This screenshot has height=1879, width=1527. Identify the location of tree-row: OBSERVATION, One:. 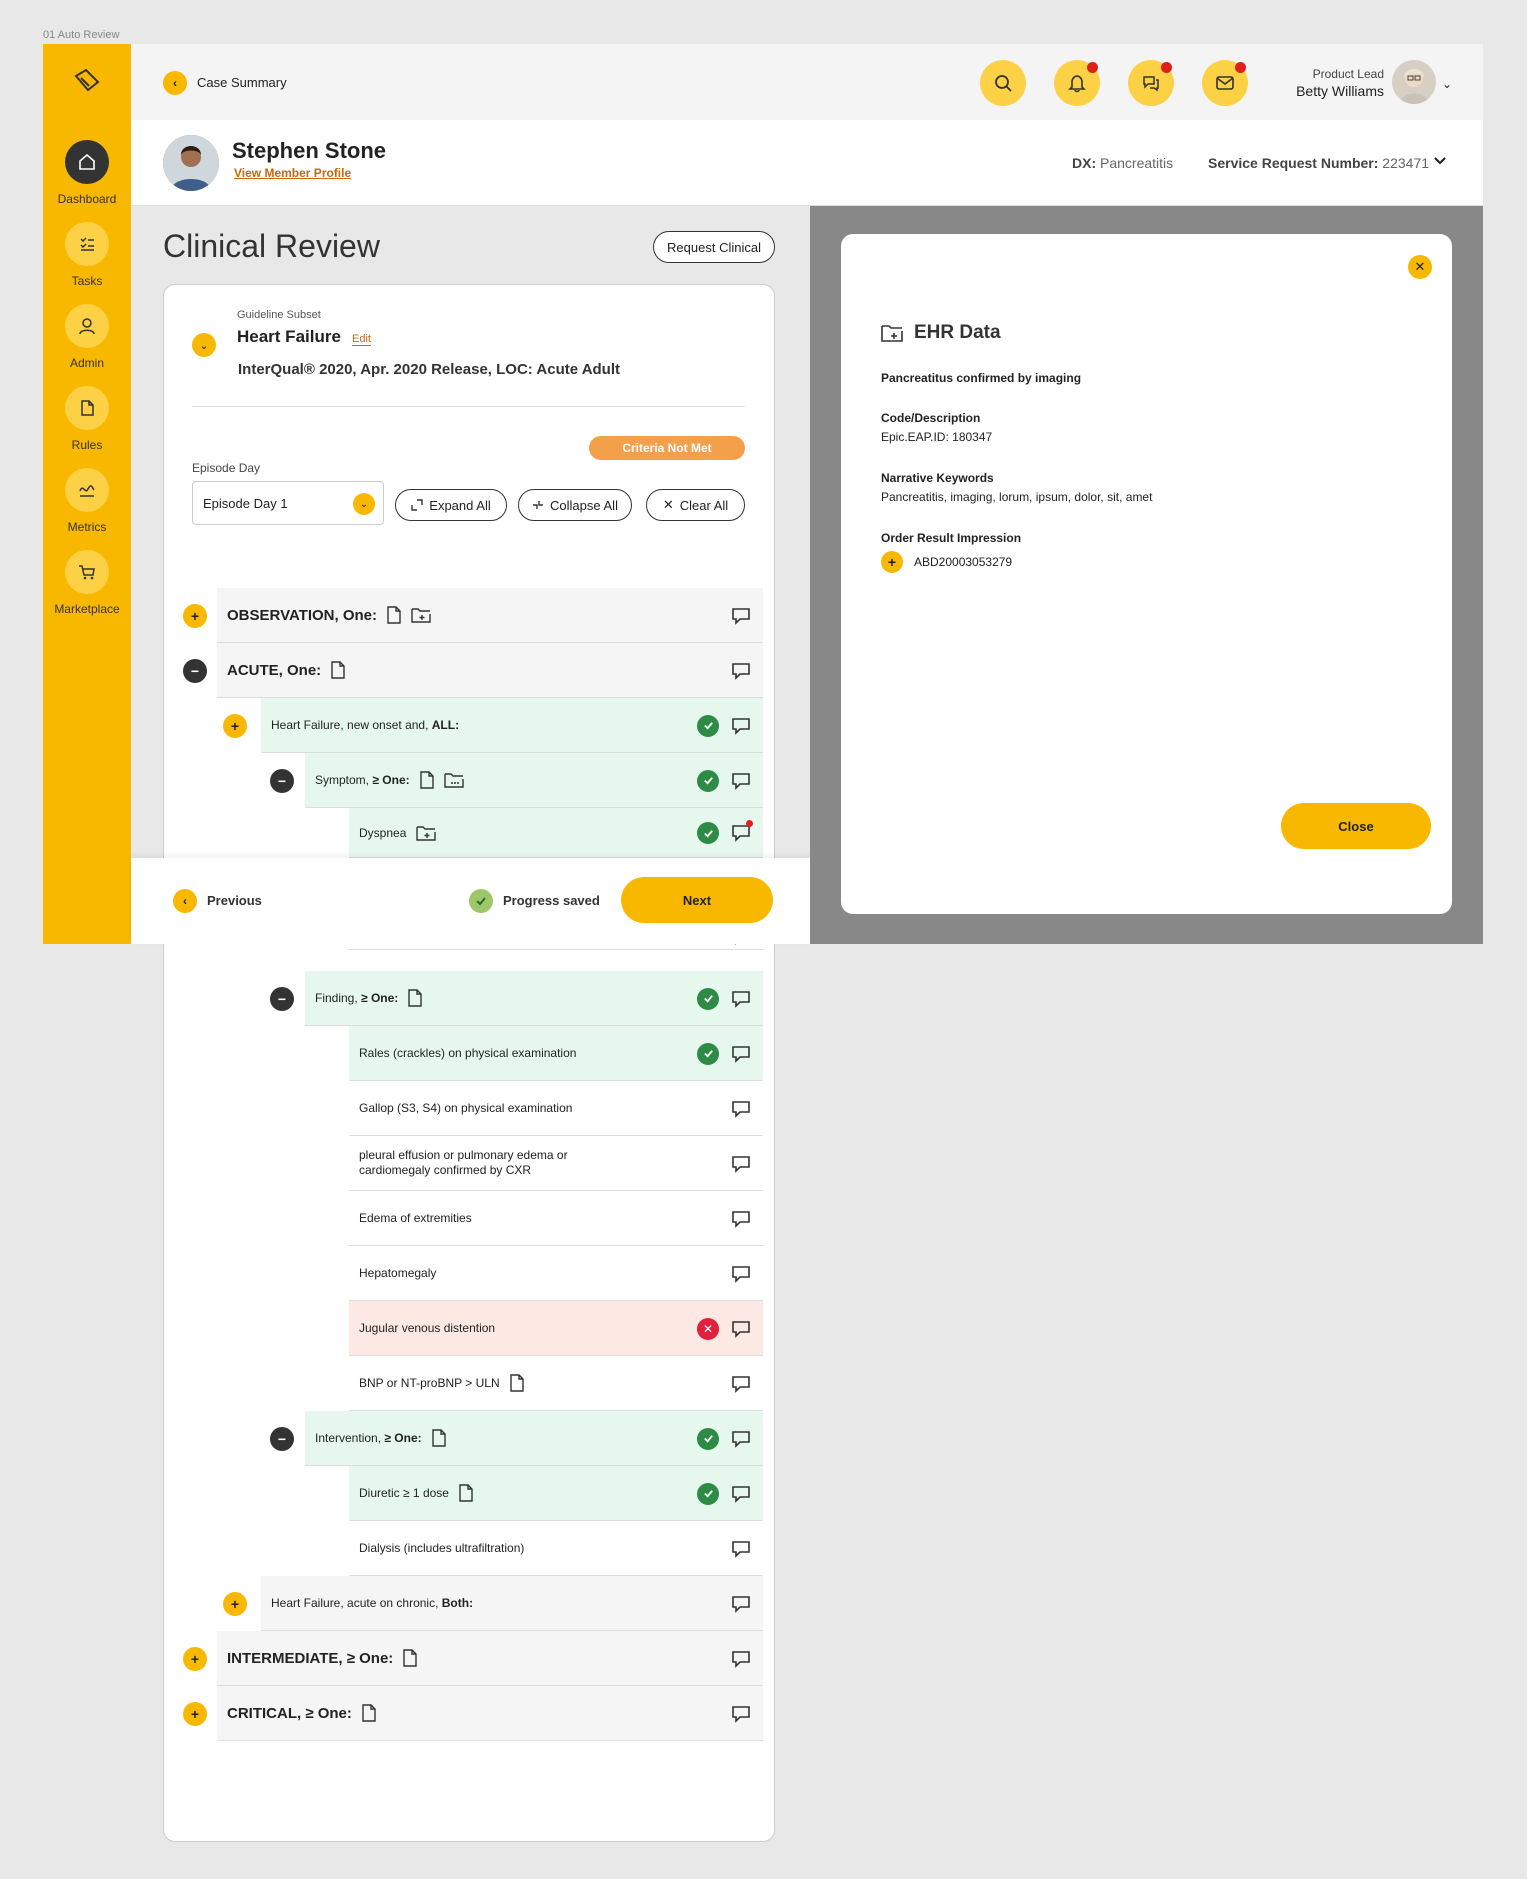
(490, 615).